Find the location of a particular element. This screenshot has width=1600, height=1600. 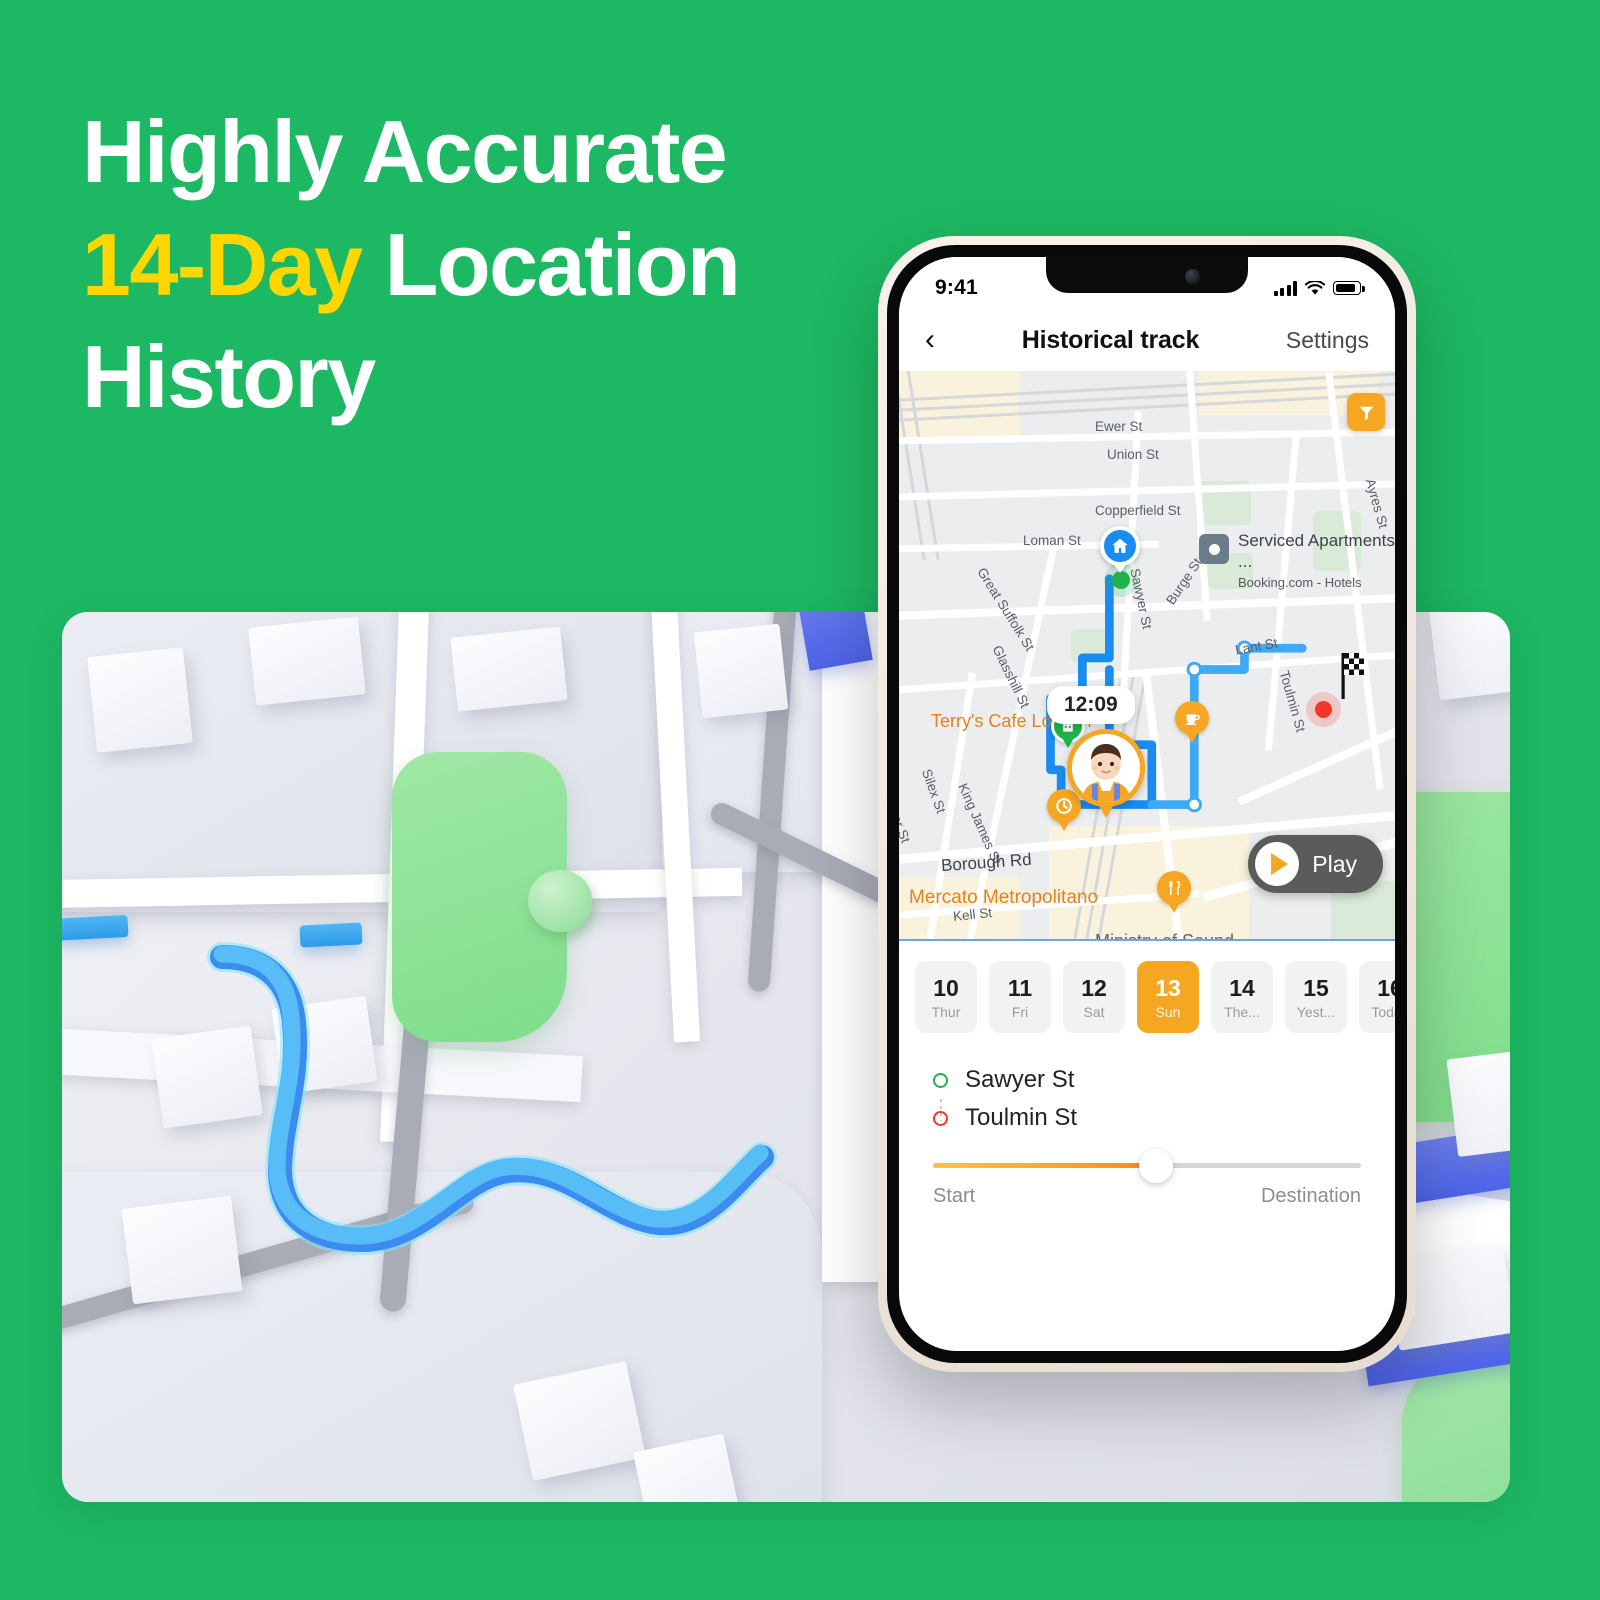

date-chip-selected: 13 Sun is located at coordinates (1168, 997).